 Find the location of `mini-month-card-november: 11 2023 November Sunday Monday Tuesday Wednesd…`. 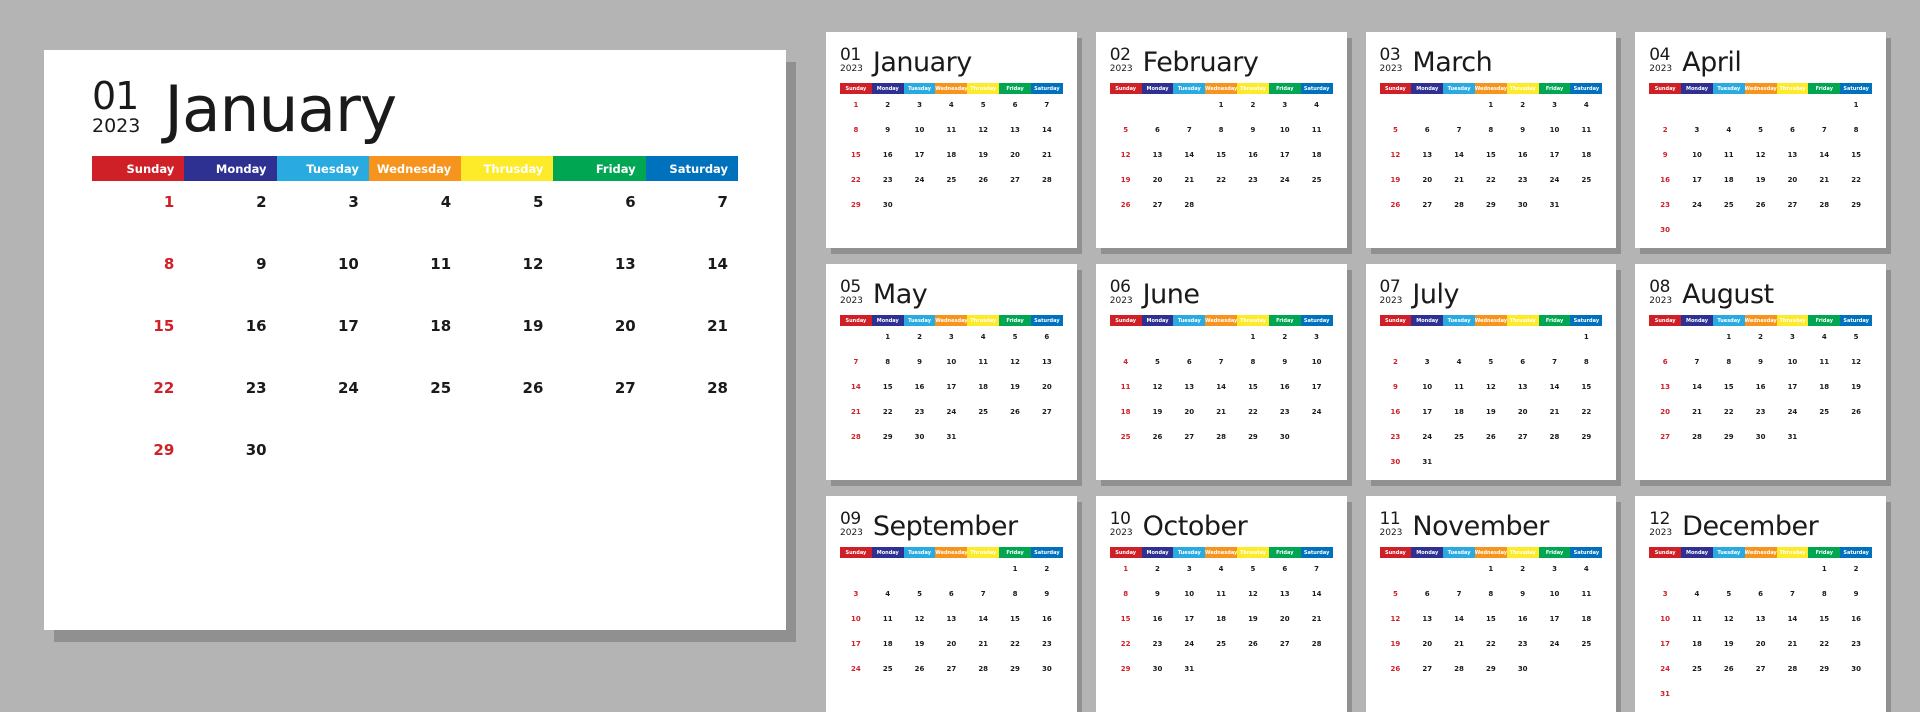

mini-month-card-november: 11 2023 November Sunday Monday Tuesday Wednesd… is located at coordinates (1491, 604).